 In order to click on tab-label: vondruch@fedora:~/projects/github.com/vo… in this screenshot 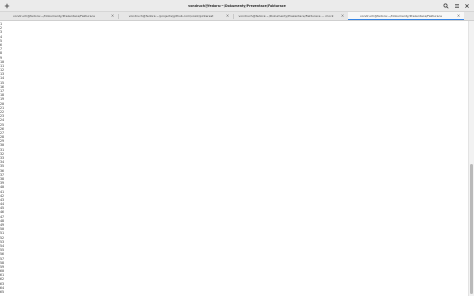, I will do `click(171, 16)`.